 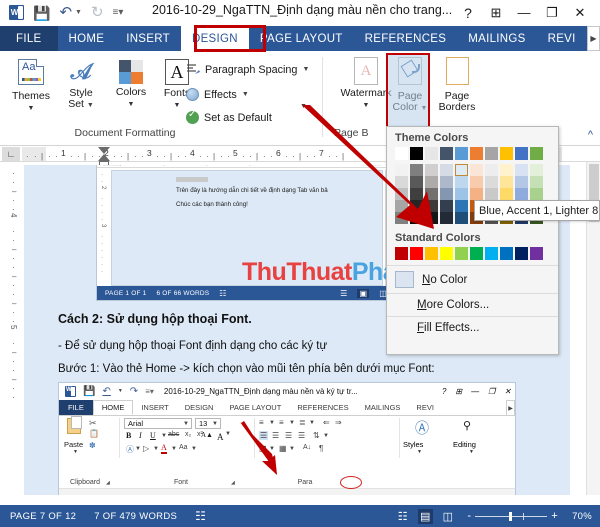 What do you see at coordinates (156, 449) in the screenshot?
I see `highlight-dropdown-icon: ▼` at bounding box center [156, 449].